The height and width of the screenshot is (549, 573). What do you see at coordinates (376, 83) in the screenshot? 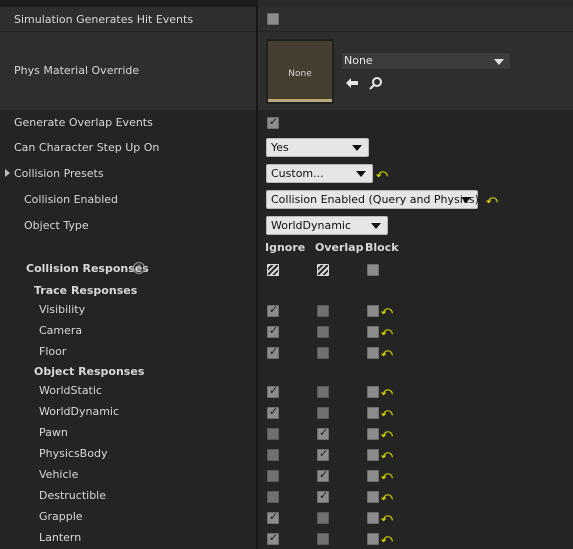
I see `search-icon` at bounding box center [376, 83].